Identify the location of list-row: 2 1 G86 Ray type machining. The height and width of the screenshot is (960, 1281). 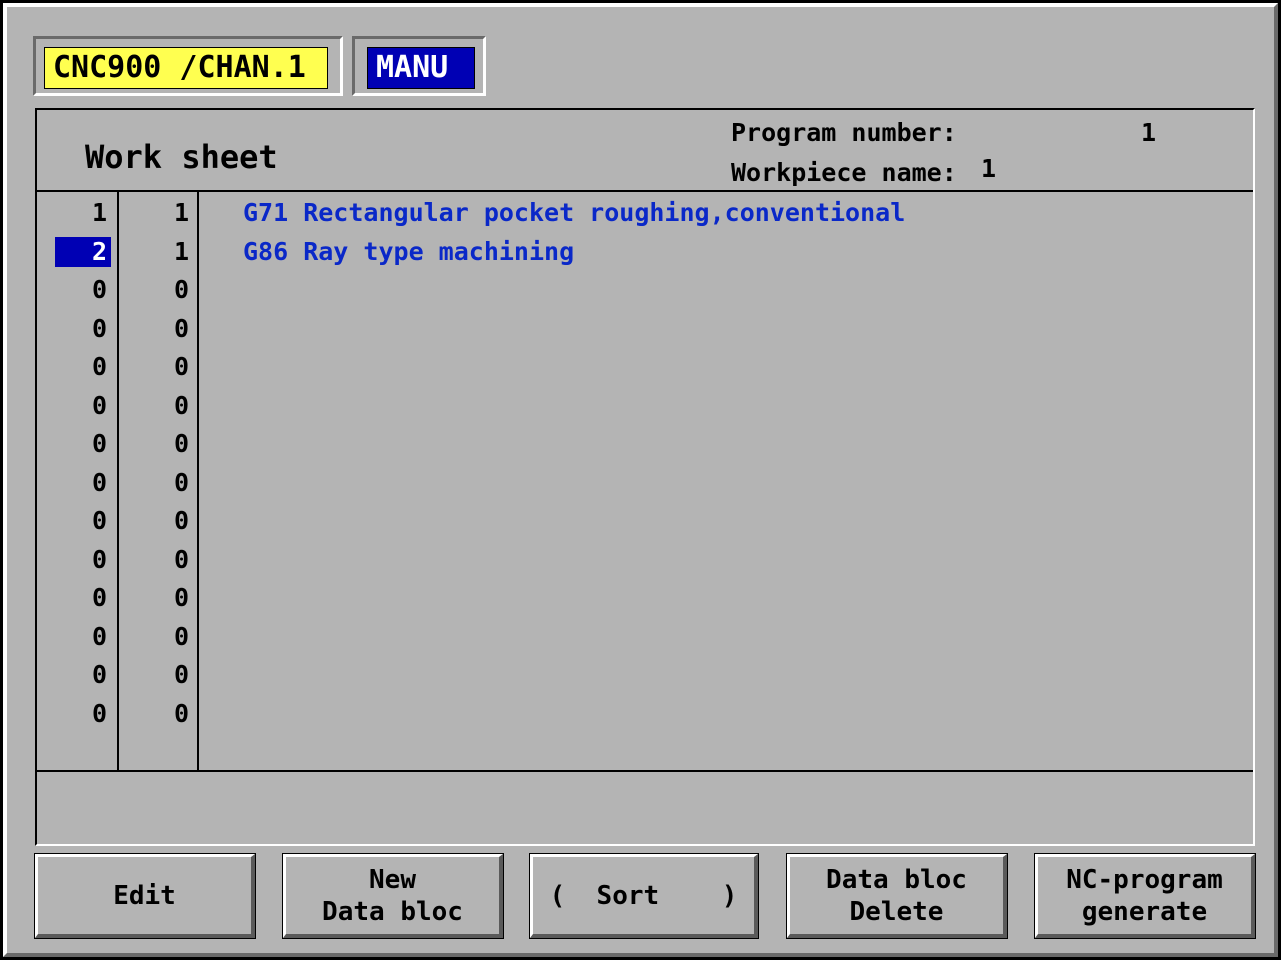
(645, 252).